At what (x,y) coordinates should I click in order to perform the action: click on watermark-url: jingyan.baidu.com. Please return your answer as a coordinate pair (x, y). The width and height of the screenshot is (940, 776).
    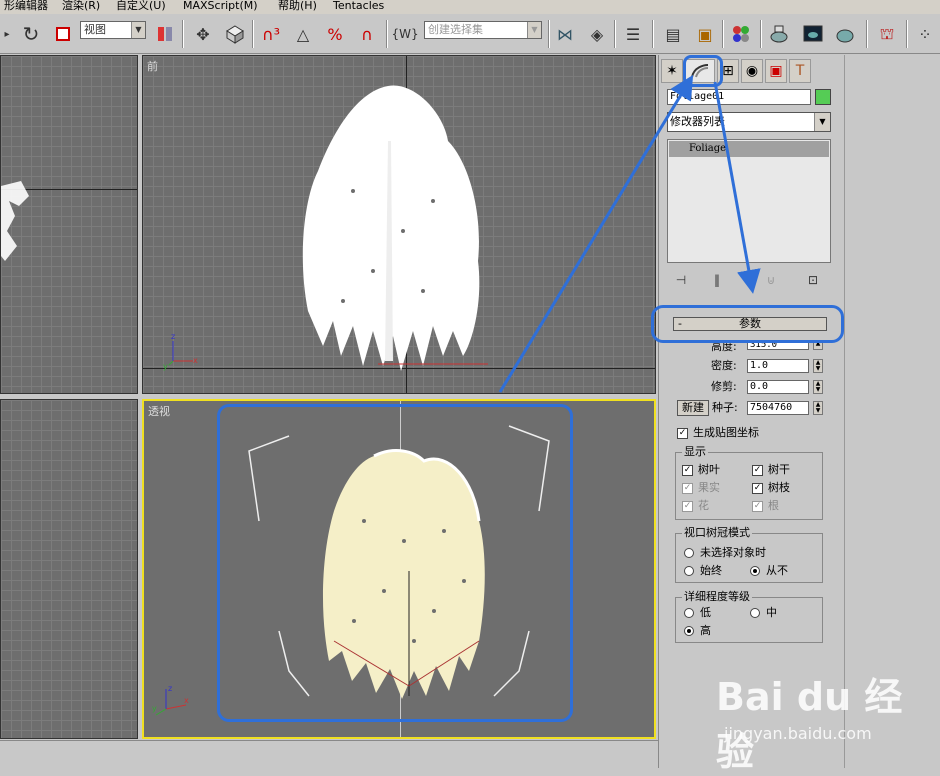
    Looking at the image, I should click on (798, 733).